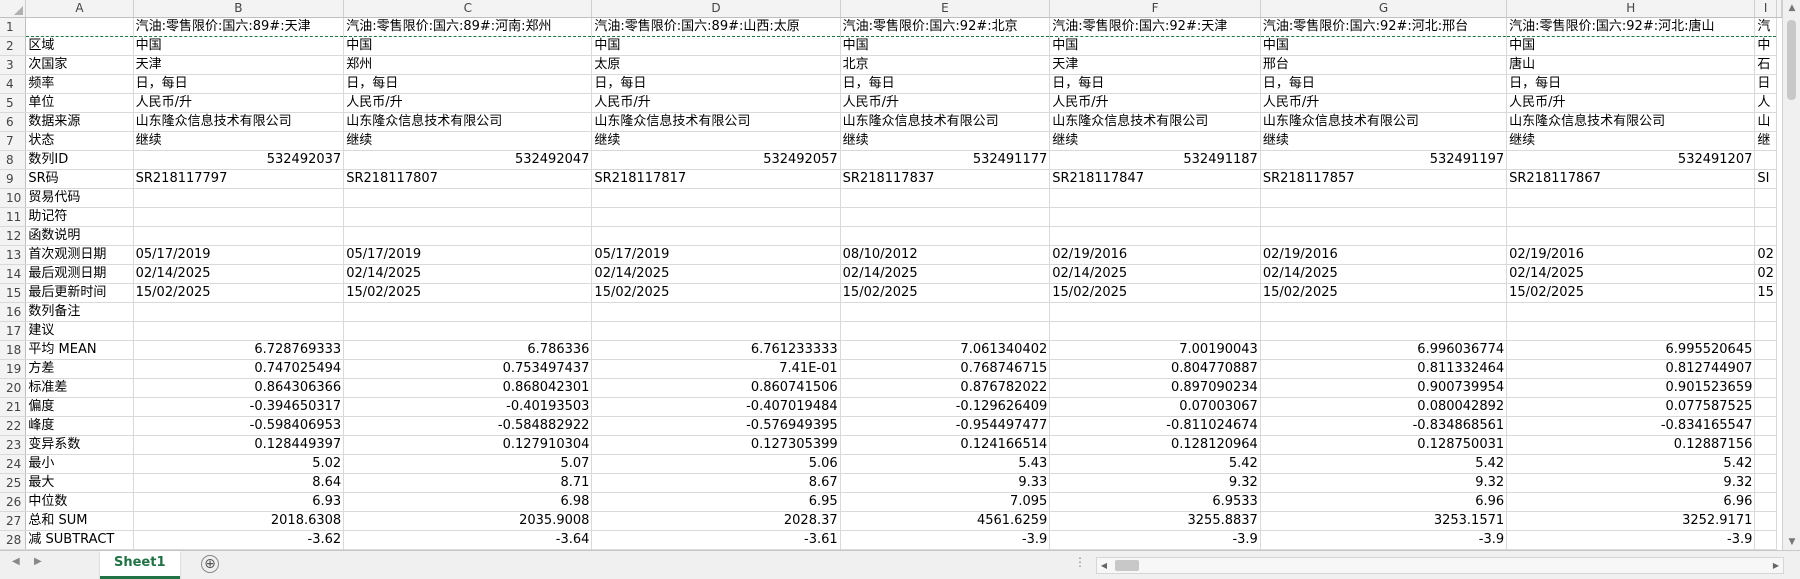 This screenshot has height=579, width=1800. Describe the element at coordinates (468, 65) in the screenshot. I see `data-cell: 郑州` at that location.